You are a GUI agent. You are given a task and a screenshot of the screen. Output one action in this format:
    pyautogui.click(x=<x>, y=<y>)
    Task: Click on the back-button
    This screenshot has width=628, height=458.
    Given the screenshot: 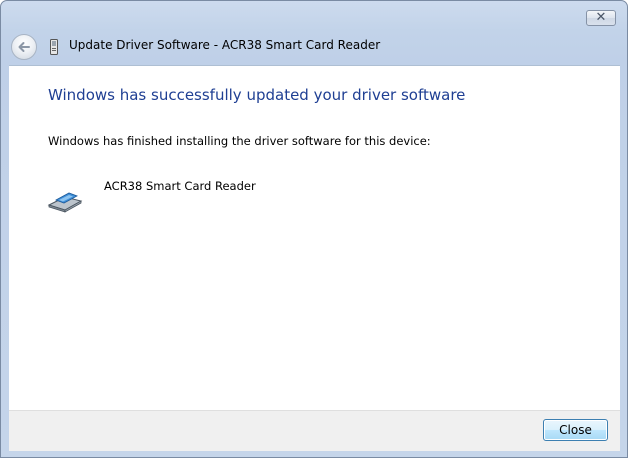 What is the action you would take?
    pyautogui.click(x=24, y=47)
    